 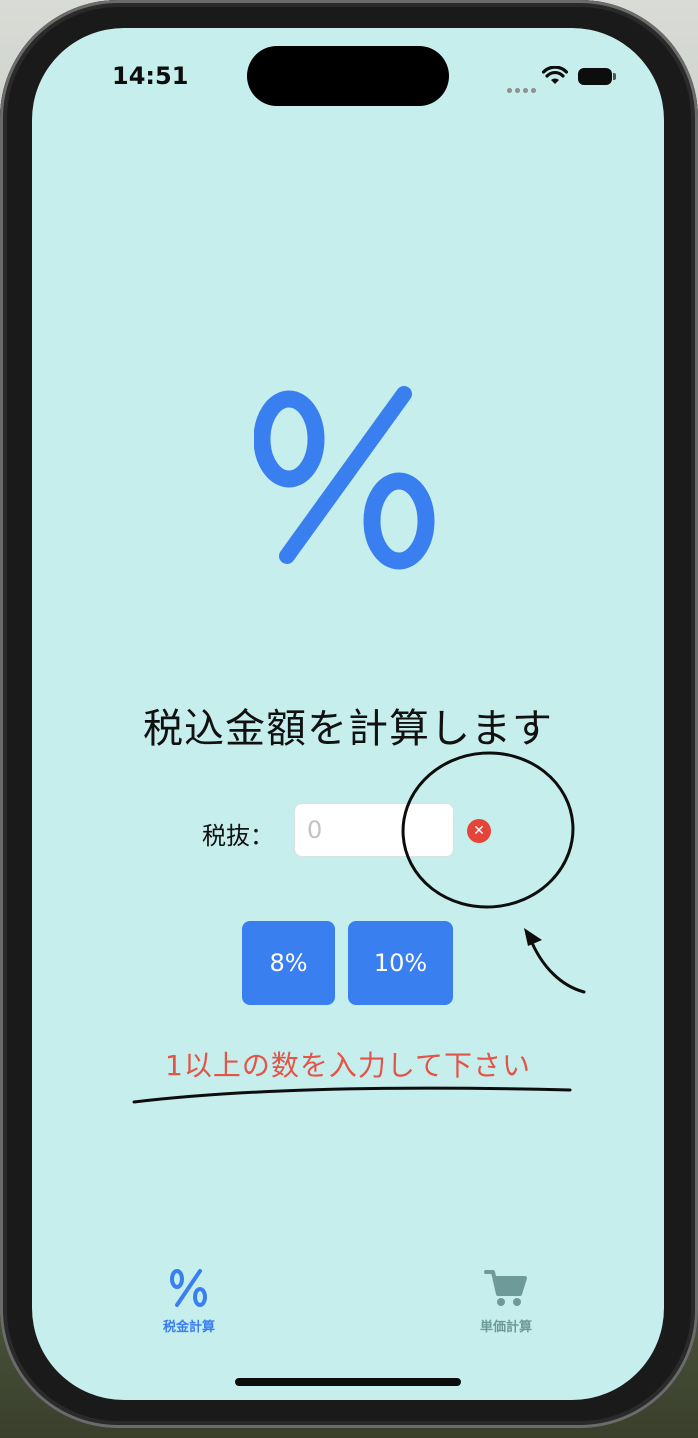 I want to click on cellular-dots-icon, so click(x=523, y=87).